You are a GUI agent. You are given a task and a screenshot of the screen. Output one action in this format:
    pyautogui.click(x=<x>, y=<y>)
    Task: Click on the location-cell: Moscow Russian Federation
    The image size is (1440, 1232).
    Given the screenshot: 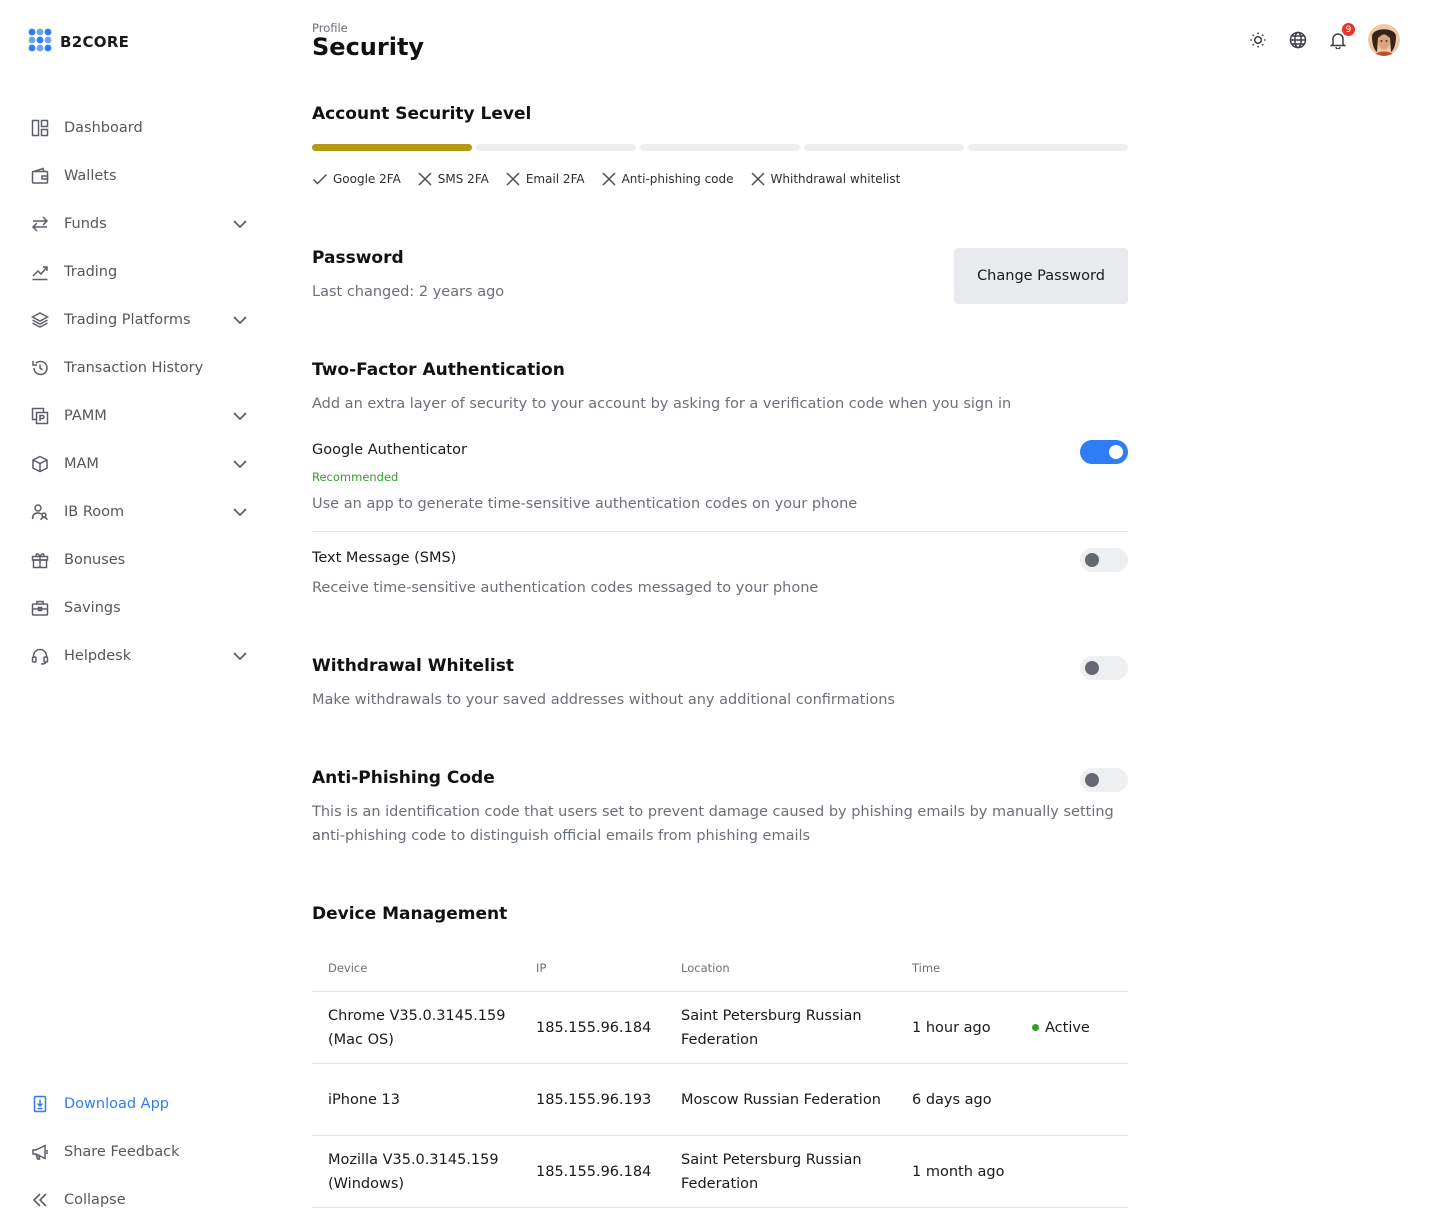 What is the action you would take?
    pyautogui.click(x=796, y=1100)
    